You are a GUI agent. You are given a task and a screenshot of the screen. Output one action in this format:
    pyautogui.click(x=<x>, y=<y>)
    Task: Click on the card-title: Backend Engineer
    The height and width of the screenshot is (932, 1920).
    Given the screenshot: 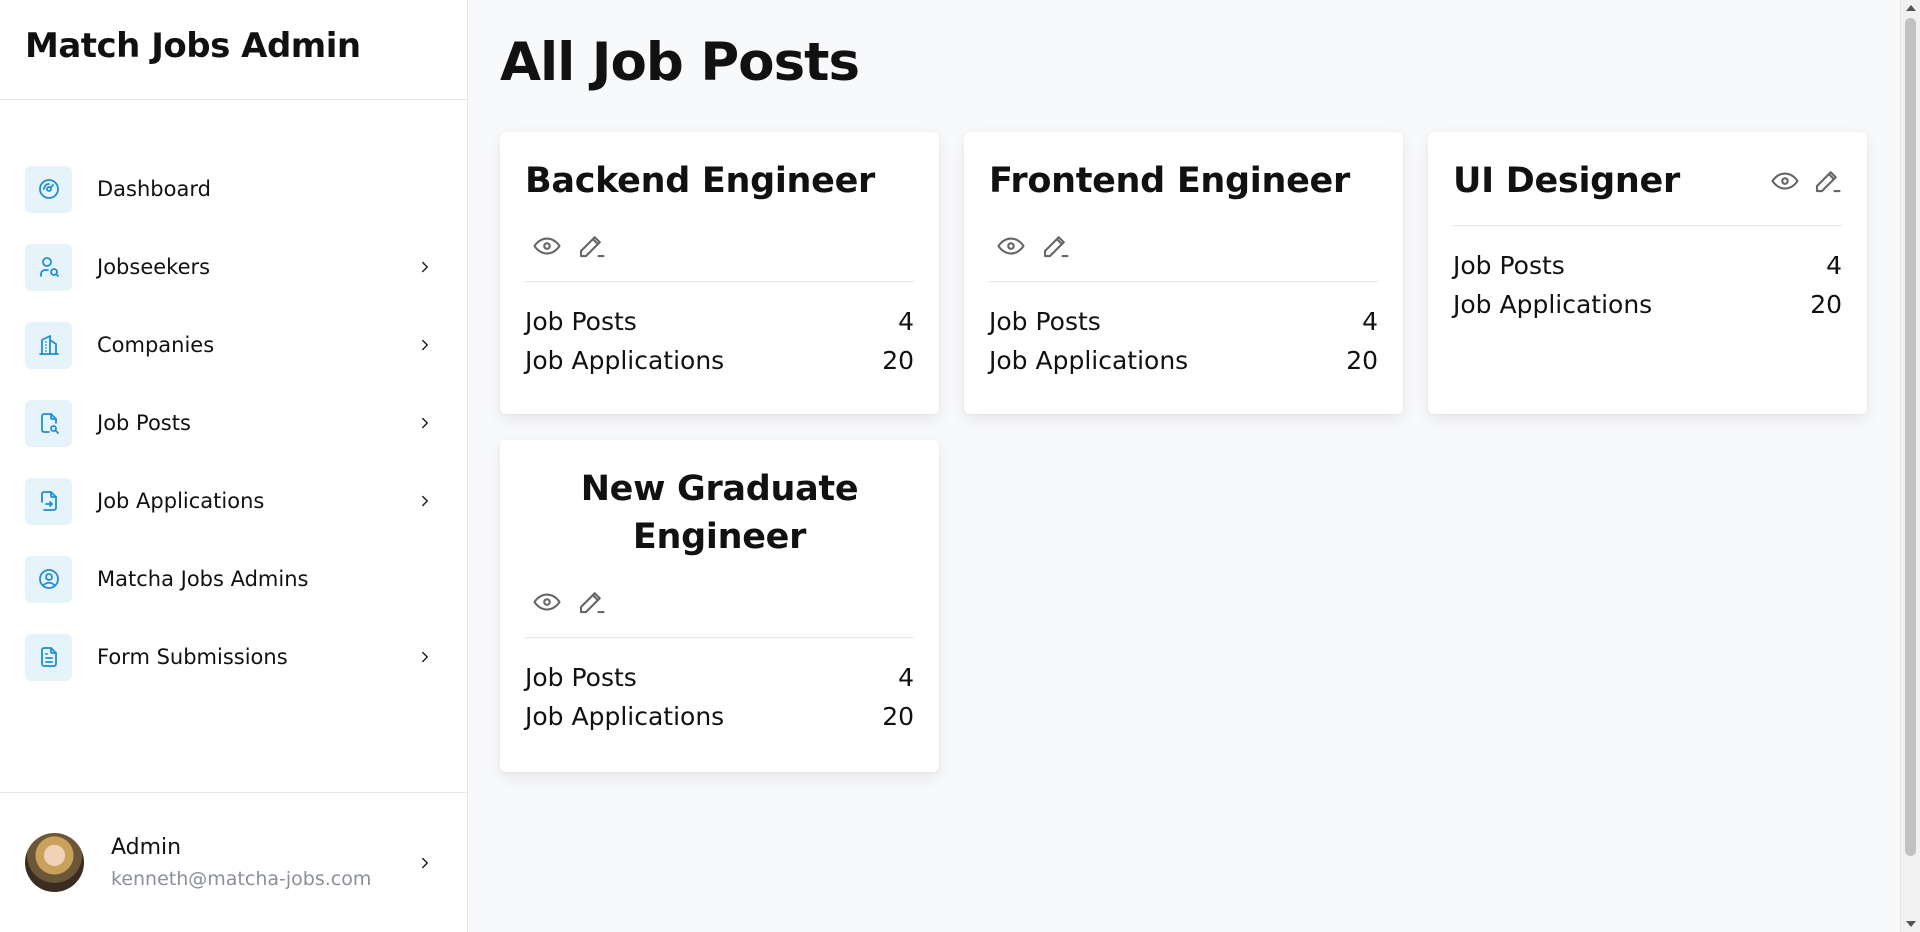 What is the action you would take?
    pyautogui.click(x=700, y=181)
    